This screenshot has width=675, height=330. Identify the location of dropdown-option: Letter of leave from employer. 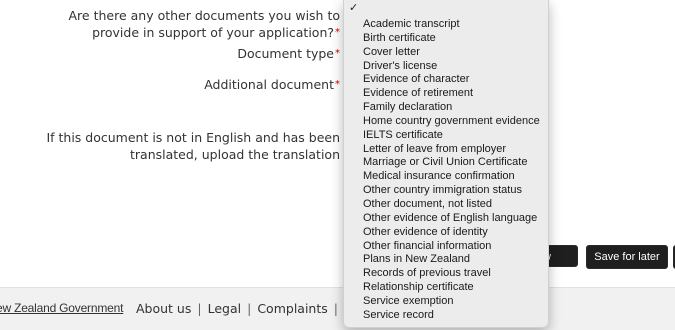
(446, 150).